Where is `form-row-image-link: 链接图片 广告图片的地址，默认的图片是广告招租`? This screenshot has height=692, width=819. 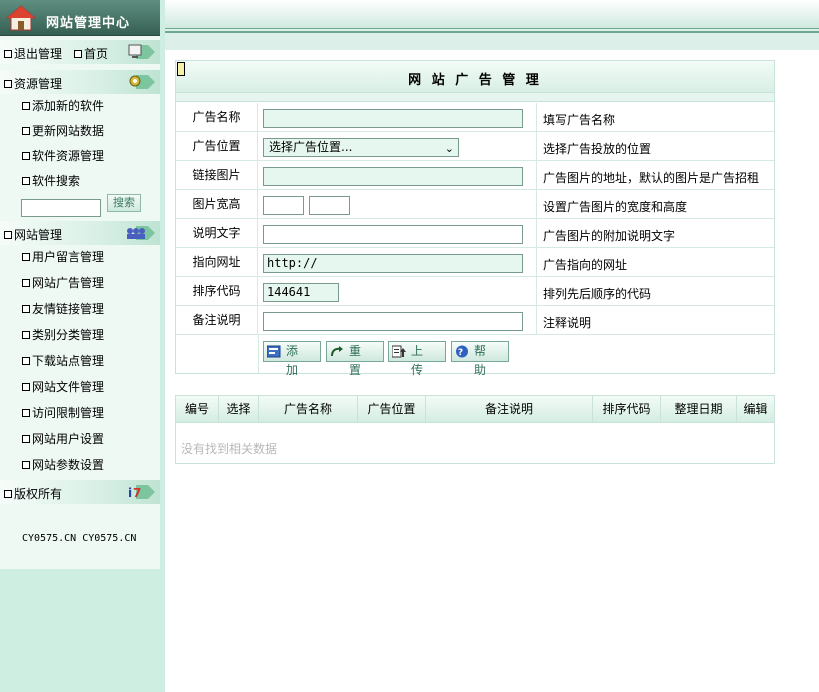
form-row-image-link: 链接图片 广告图片的地址，默认的图片是广告招租 is located at coordinates (475, 175).